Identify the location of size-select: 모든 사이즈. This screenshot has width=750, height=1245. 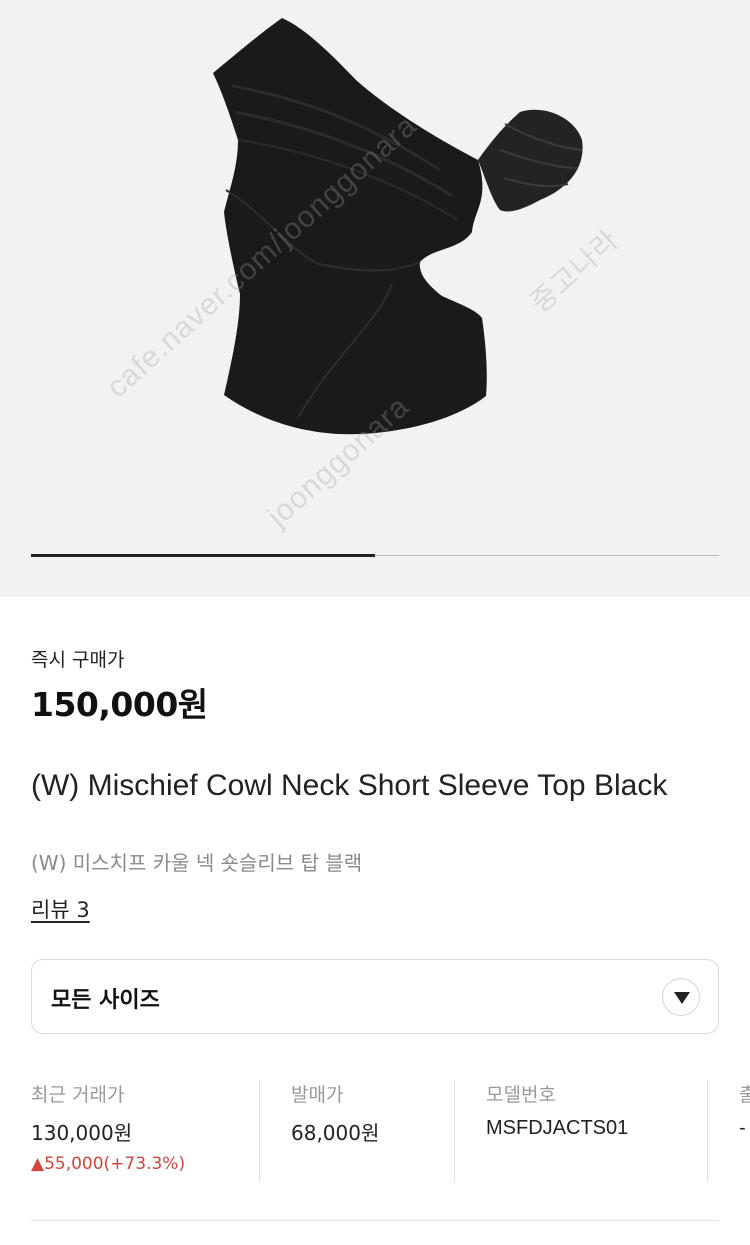
(375, 996).